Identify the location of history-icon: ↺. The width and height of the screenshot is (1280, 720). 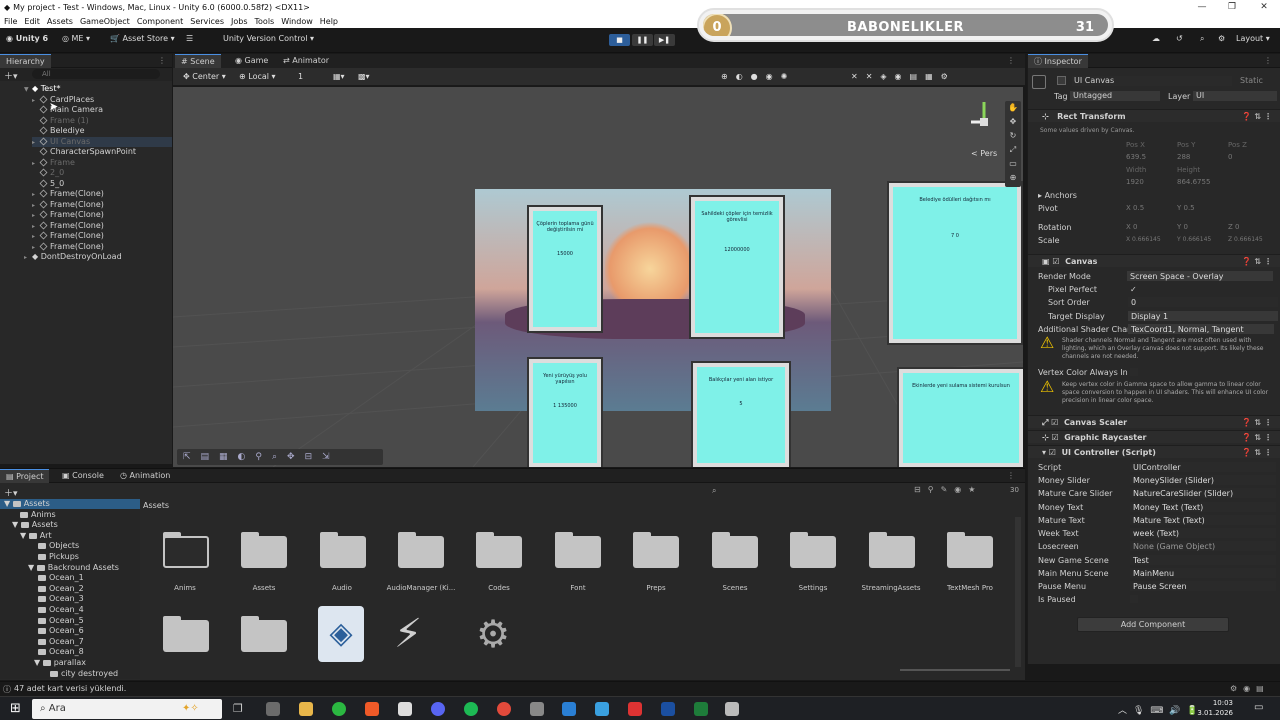
(1179, 38).